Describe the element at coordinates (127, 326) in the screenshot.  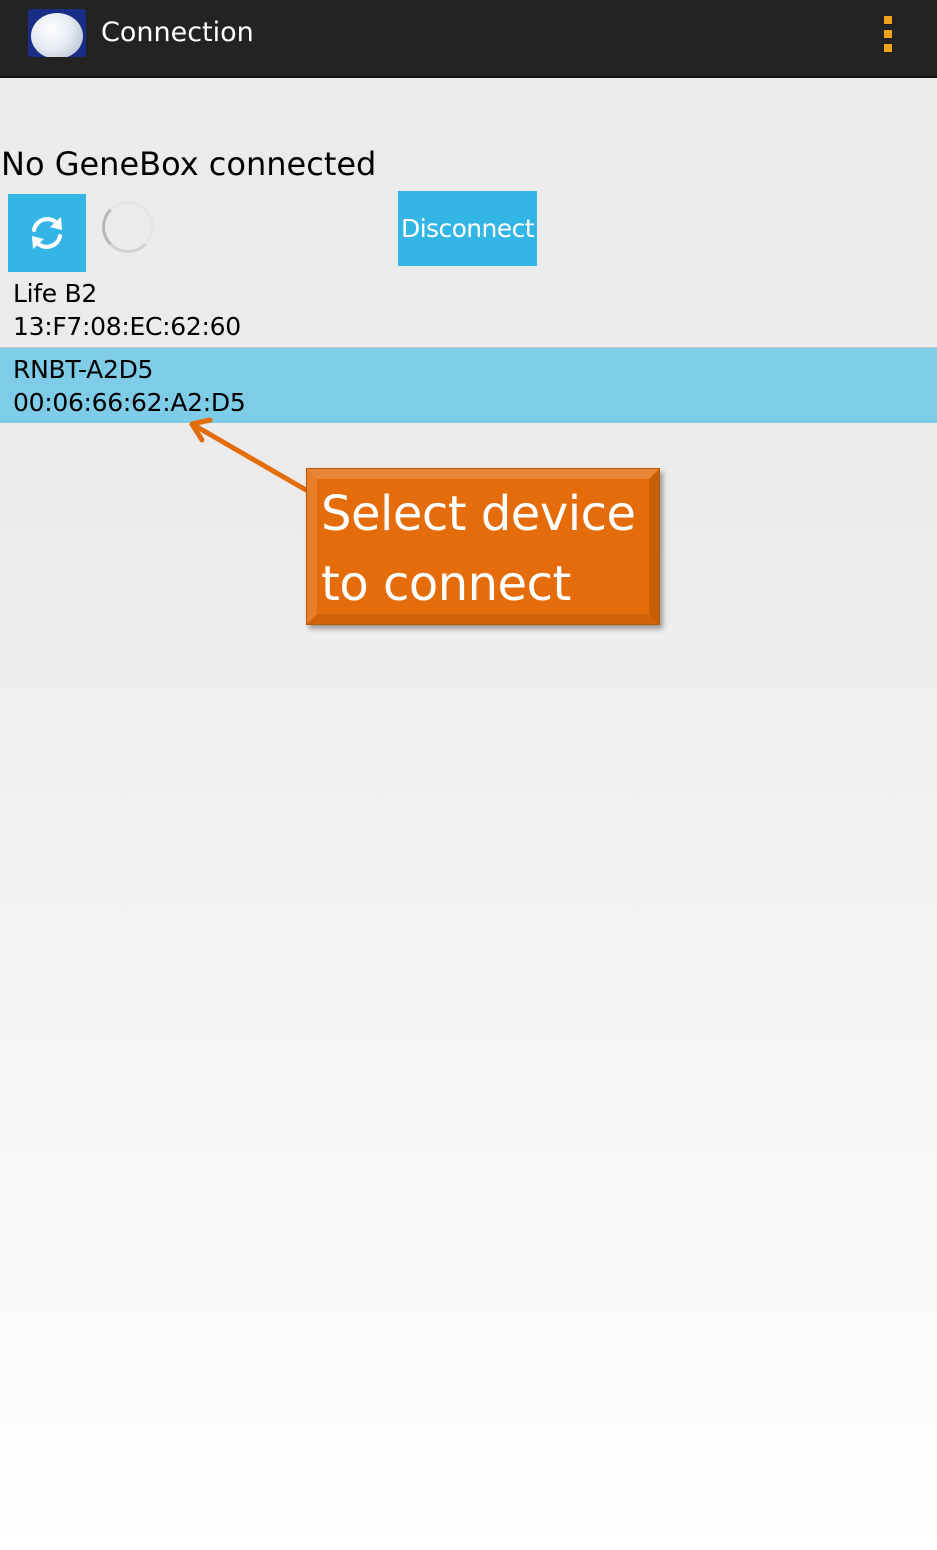
I see `device-address: 13:F7:08:EC:62:60` at that location.